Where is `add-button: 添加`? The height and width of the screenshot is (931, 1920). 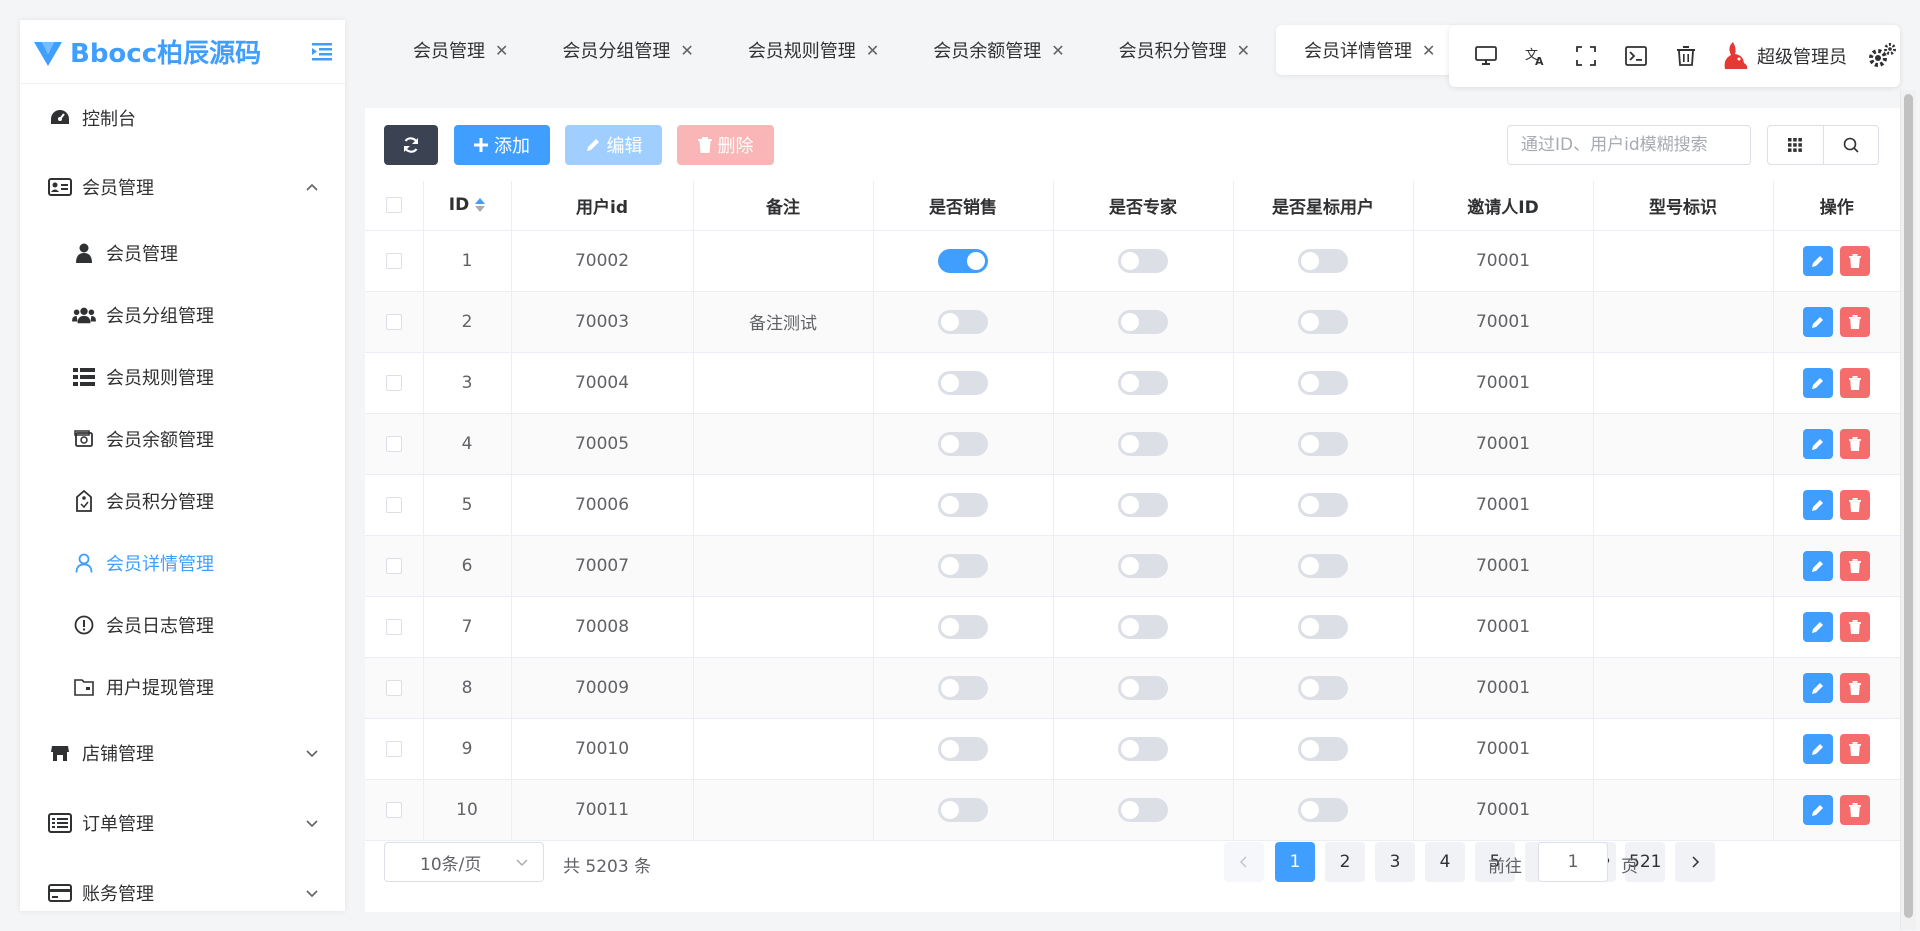 add-button: 添加 is located at coordinates (502, 145).